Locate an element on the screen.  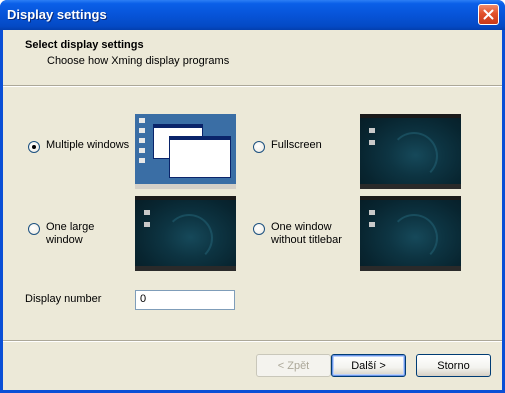
page-subtitle: Choose how Xming display programs is located at coordinates (138, 61).